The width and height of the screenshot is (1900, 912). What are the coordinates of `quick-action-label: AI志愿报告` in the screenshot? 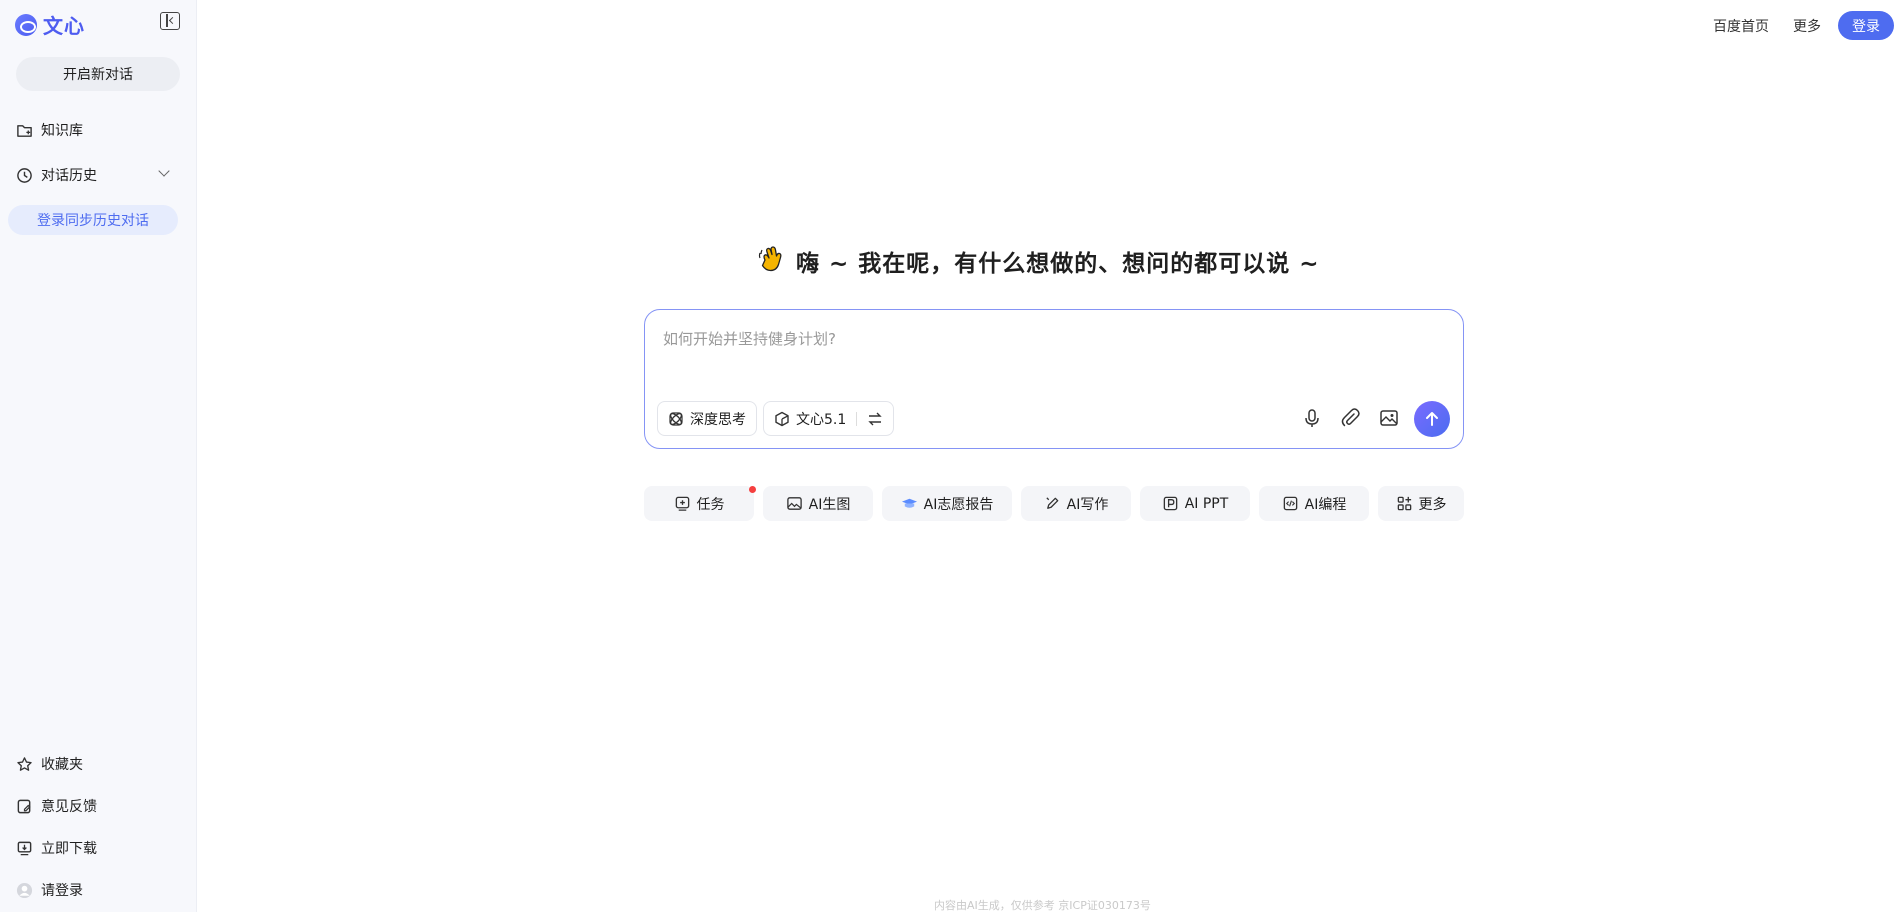 It's located at (958, 504).